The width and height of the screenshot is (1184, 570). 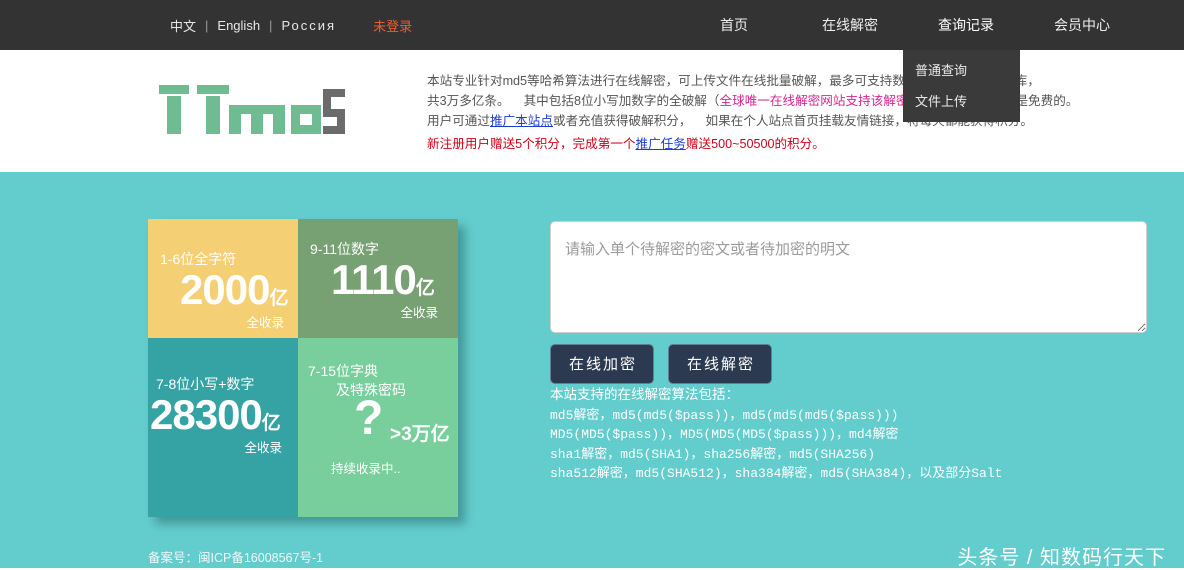 I want to click on promotion-task-link: 推广任务, so click(x=661, y=144).